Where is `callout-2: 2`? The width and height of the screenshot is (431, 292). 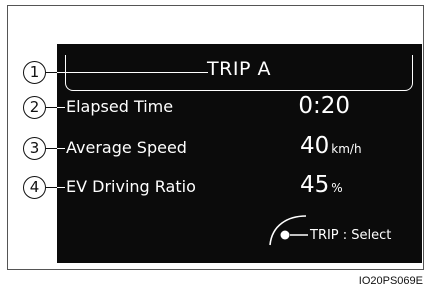
callout-2: 2 is located at coordinates (34, 107).